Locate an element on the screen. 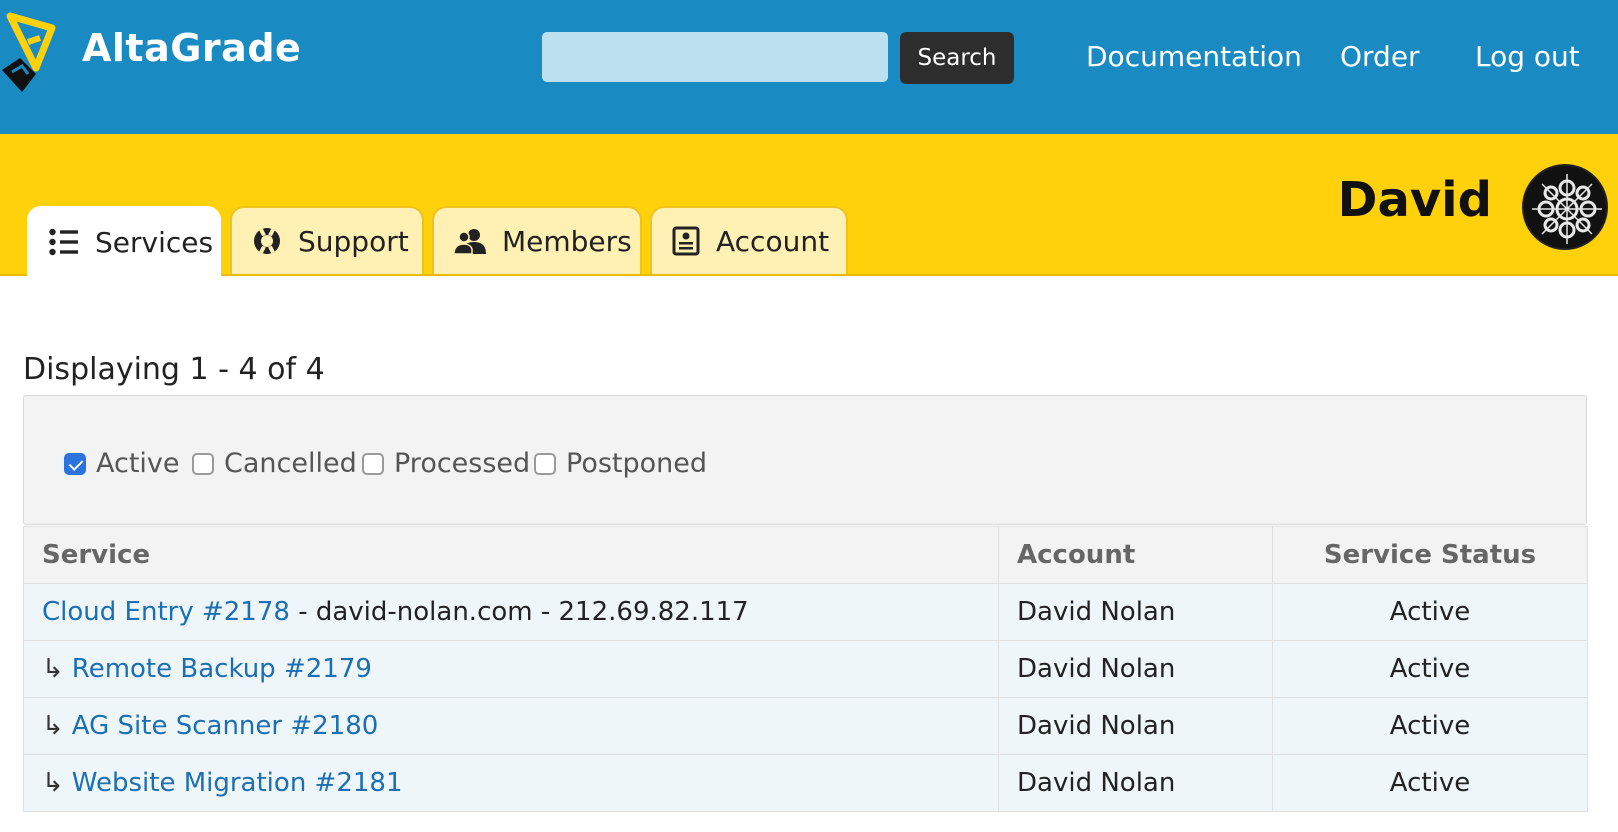 This screenshot has height=832, width=1618. lifebuoy-icon is located at coordinates (267, 241).